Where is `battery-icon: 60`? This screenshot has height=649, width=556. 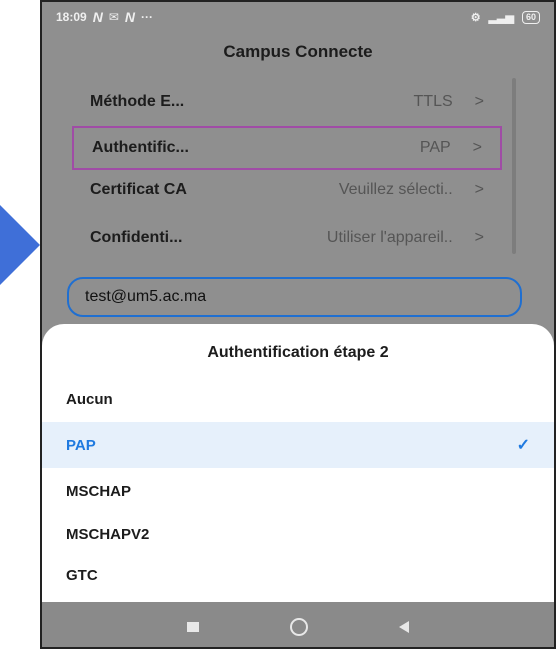 battery-icon: 60 is located at coordinates (530, 17).